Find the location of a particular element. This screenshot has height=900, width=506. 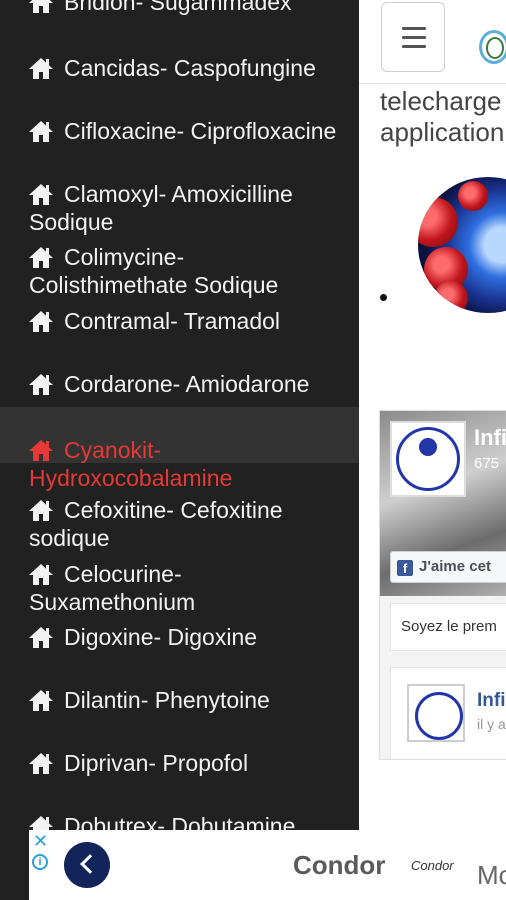

sidebar-item-label: Colimycine- Colisthimethate Sodique is located at coordinates (154, 271).